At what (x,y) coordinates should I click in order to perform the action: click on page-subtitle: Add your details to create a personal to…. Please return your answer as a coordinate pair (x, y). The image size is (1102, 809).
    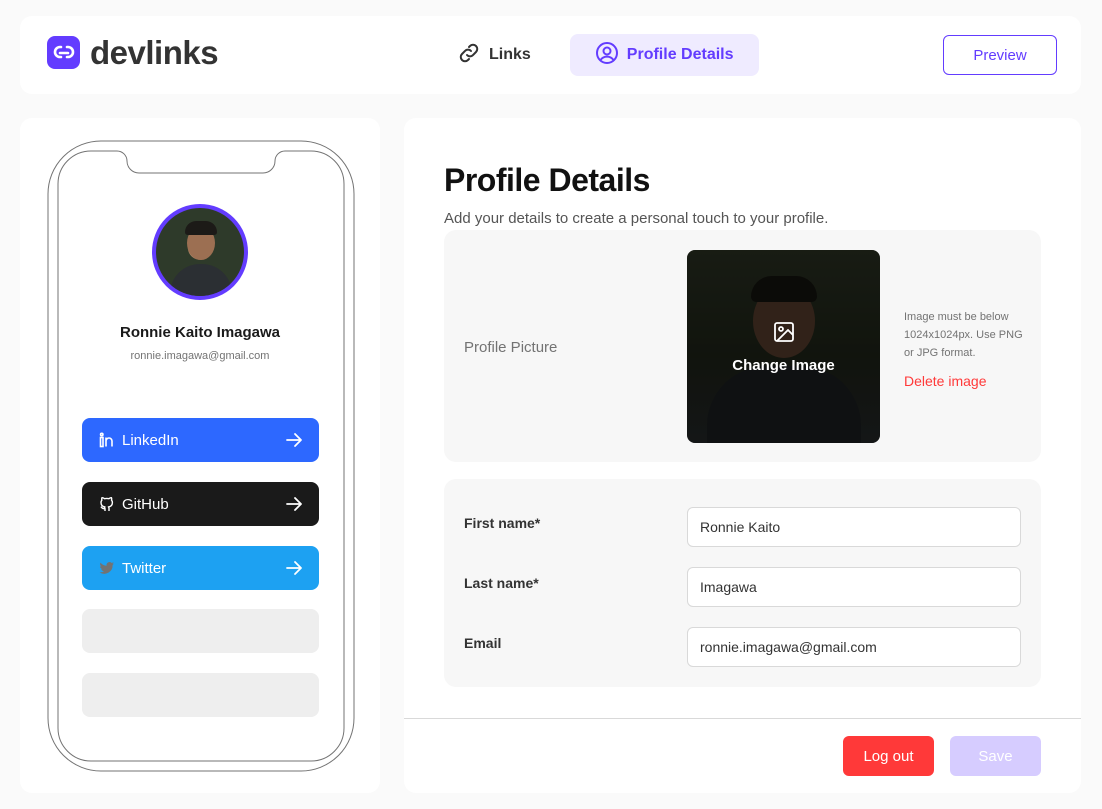
    Looking at the image, I should click on (636, 218).